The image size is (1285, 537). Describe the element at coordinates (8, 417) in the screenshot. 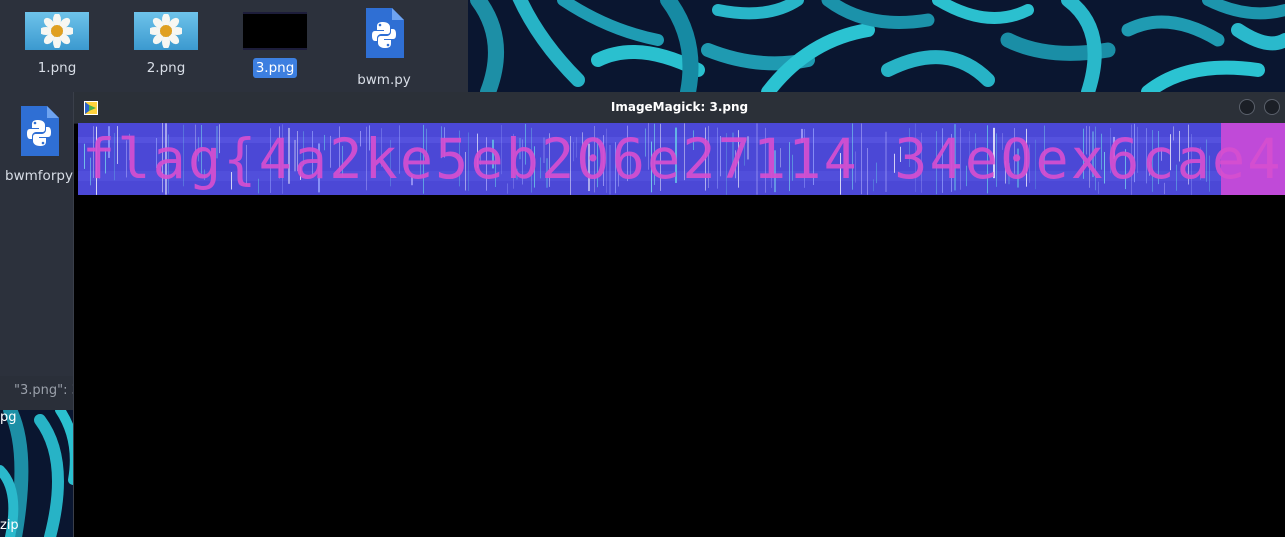

I see `desktop-file-label-partial: pg` at that location.